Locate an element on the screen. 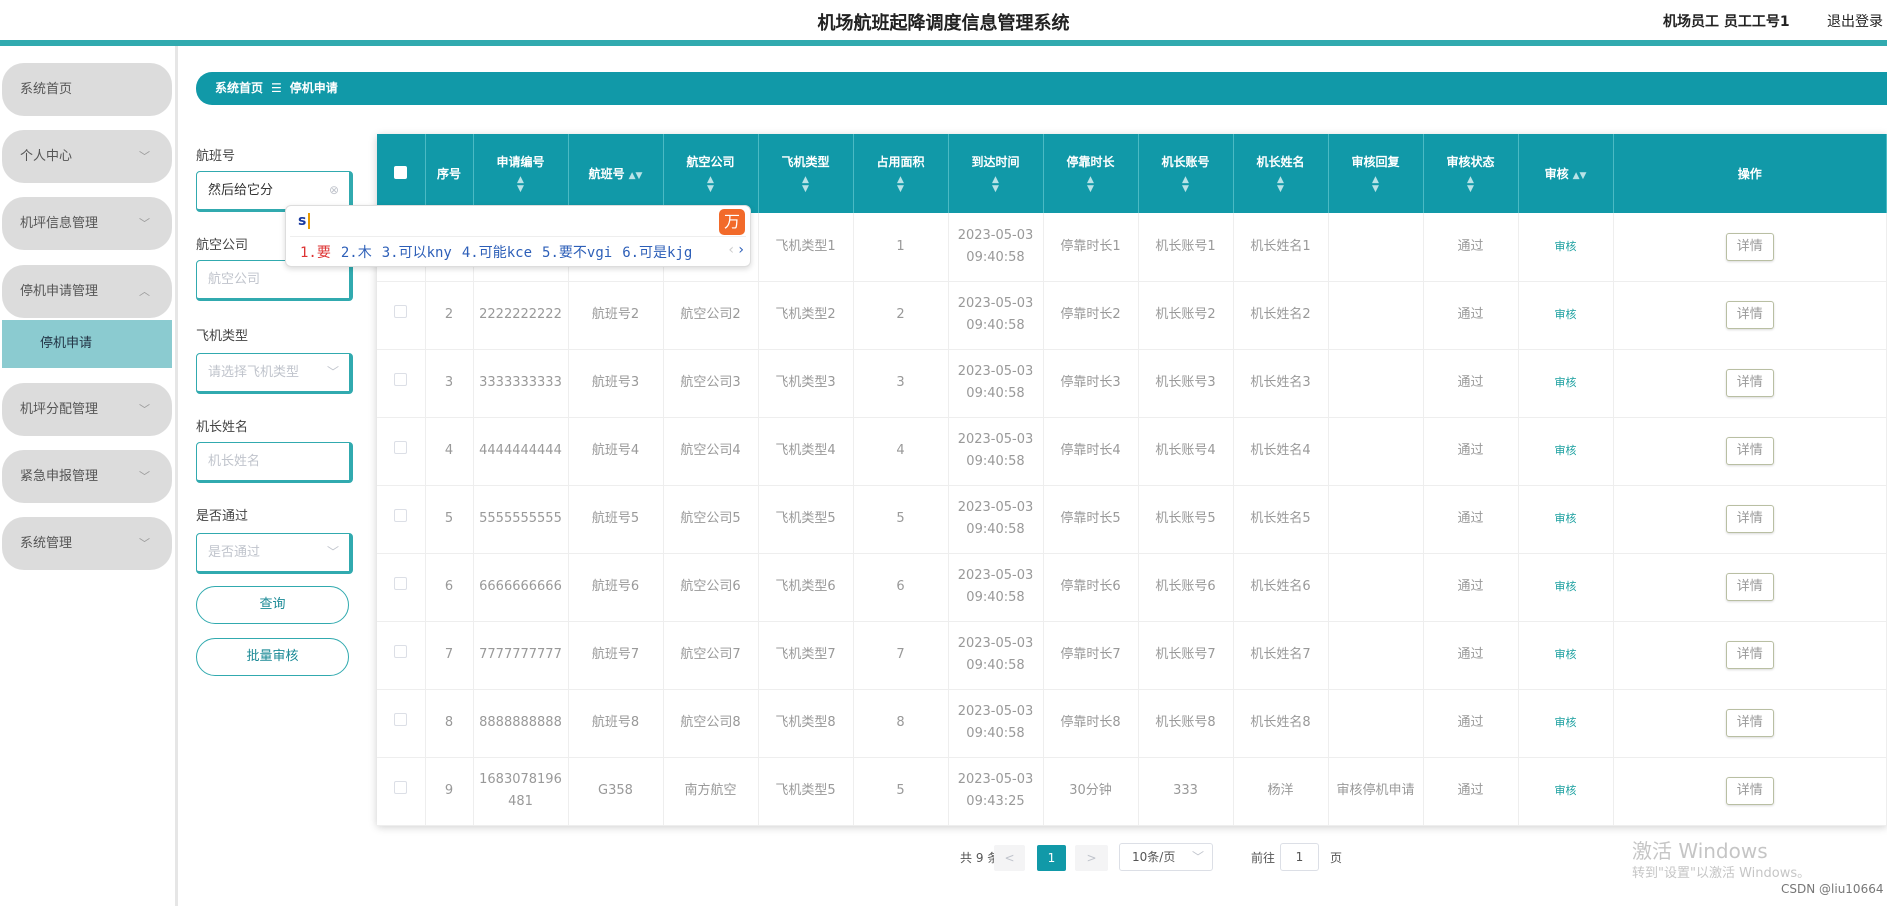  ime-candidate: 5.要不vgi is located at coordinates (577, 253).